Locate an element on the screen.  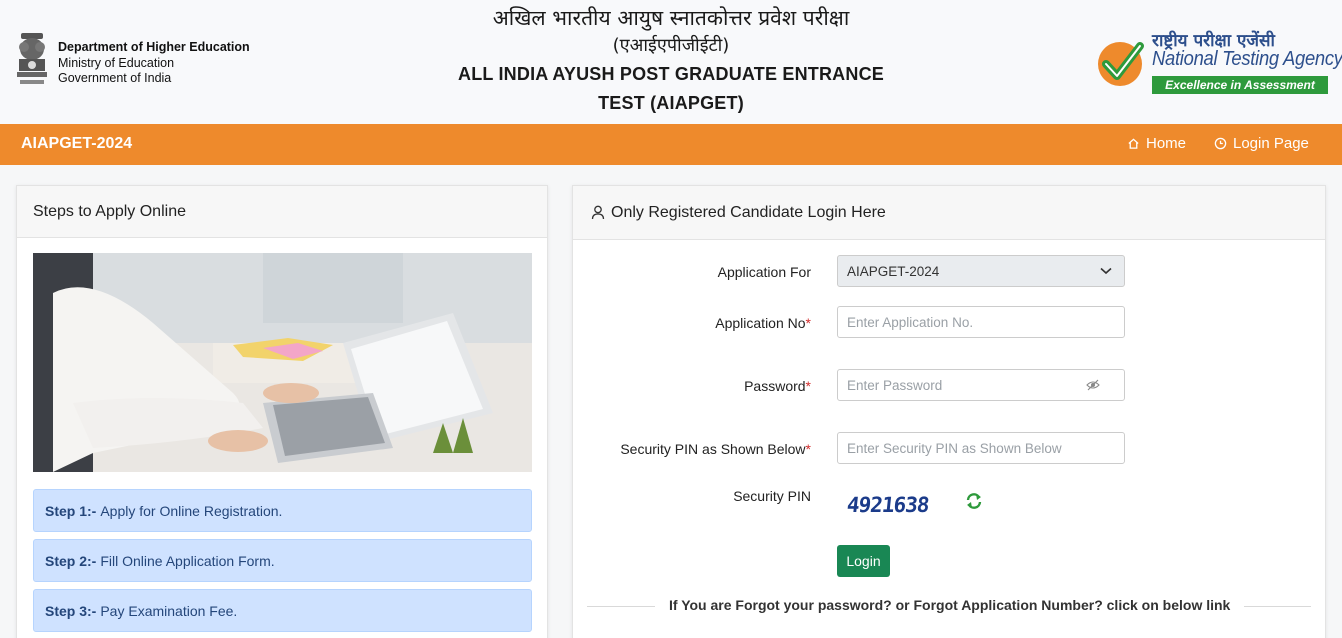
step-1: Step 1:- Apply for Online Registration. is located at coordinates (282, 510).